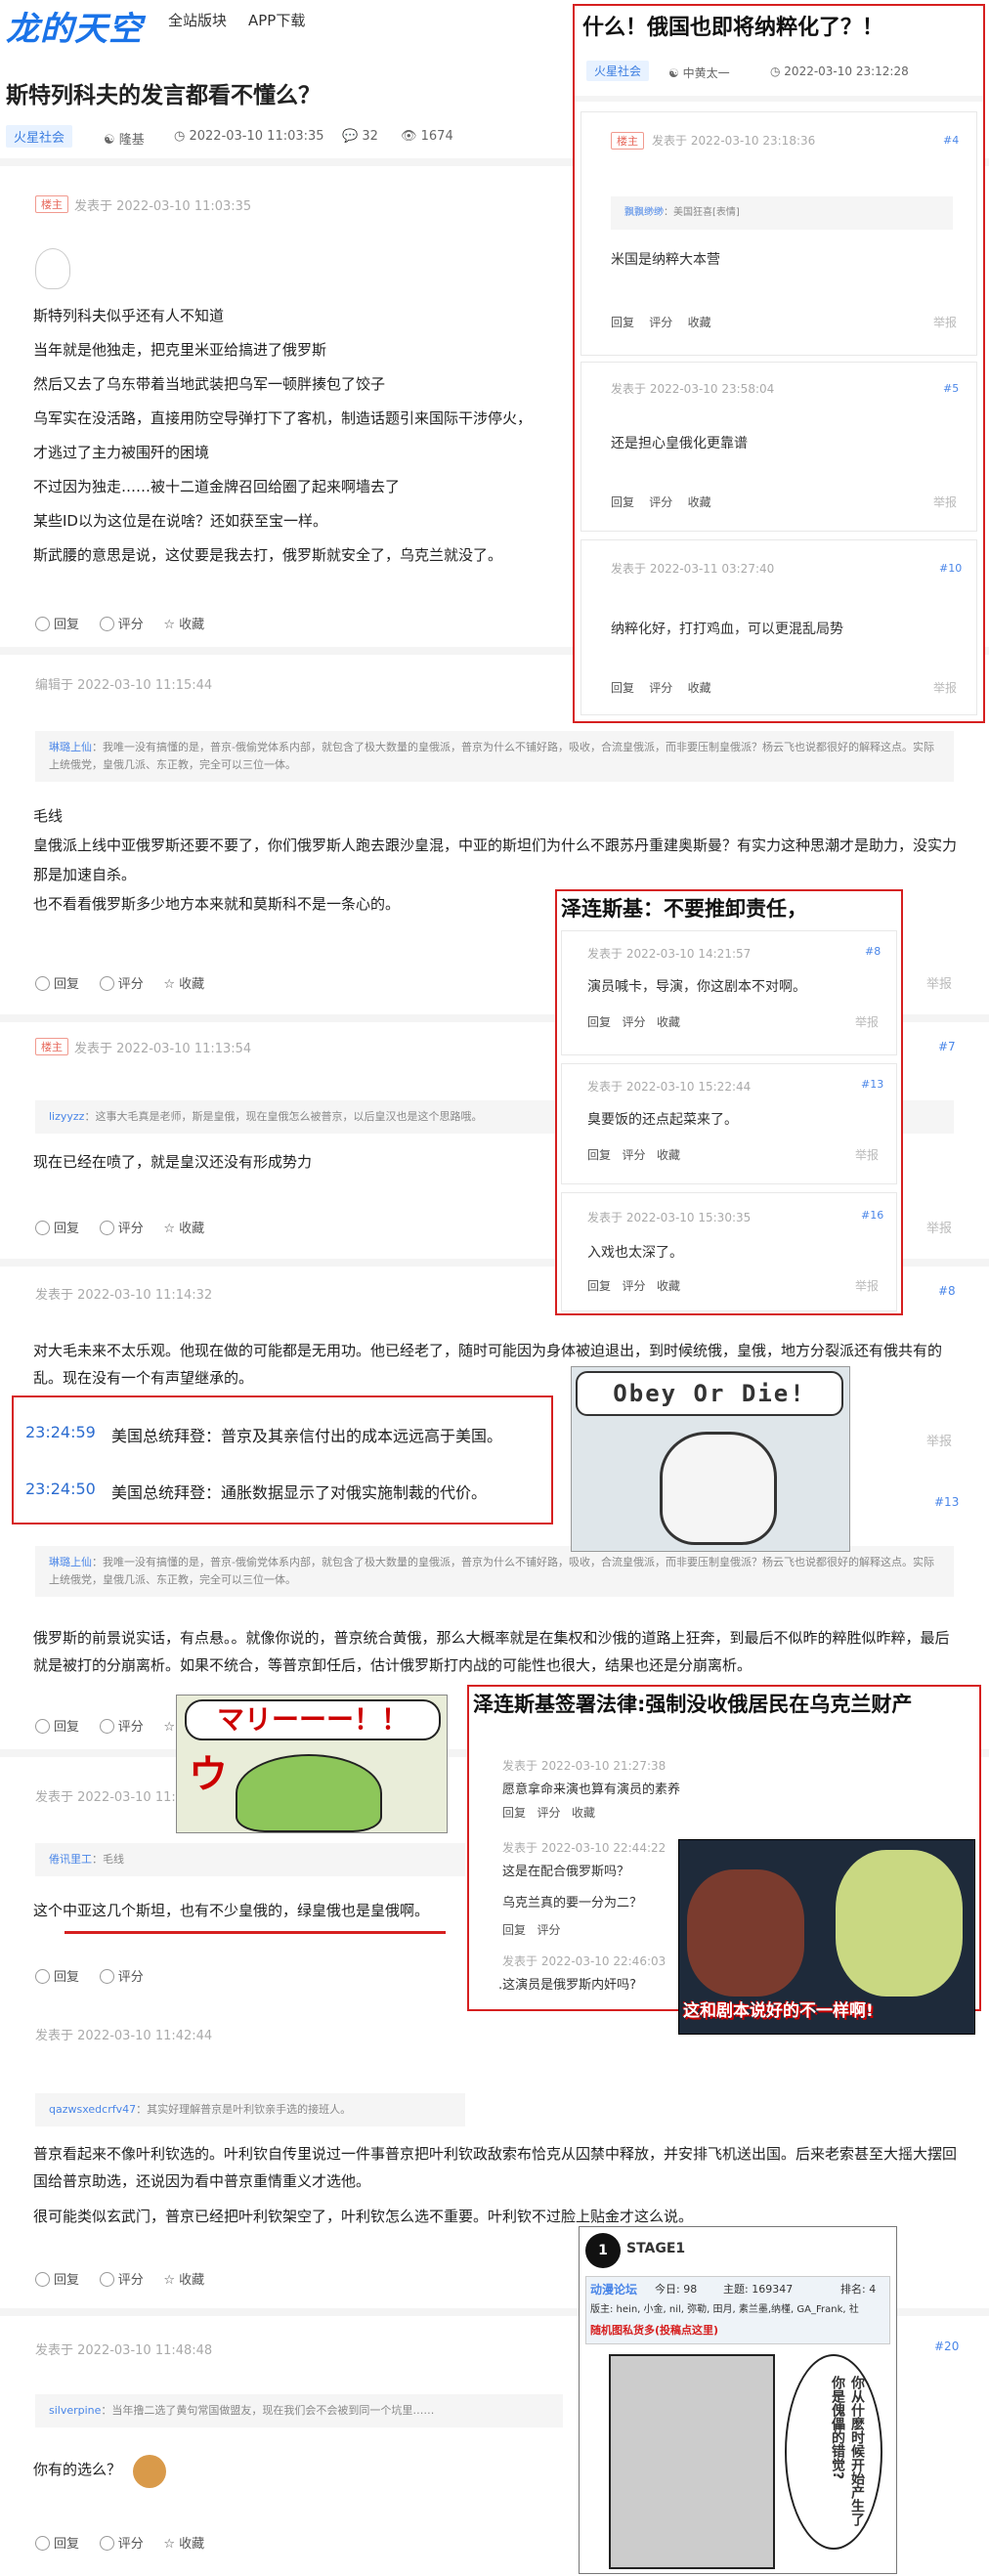 Image resolution: width=989 pixels, height=2576 pixels. Describe the element at coordinates (75, 2411) in the screenshot. I see `quote-user: silverpine` at that location.